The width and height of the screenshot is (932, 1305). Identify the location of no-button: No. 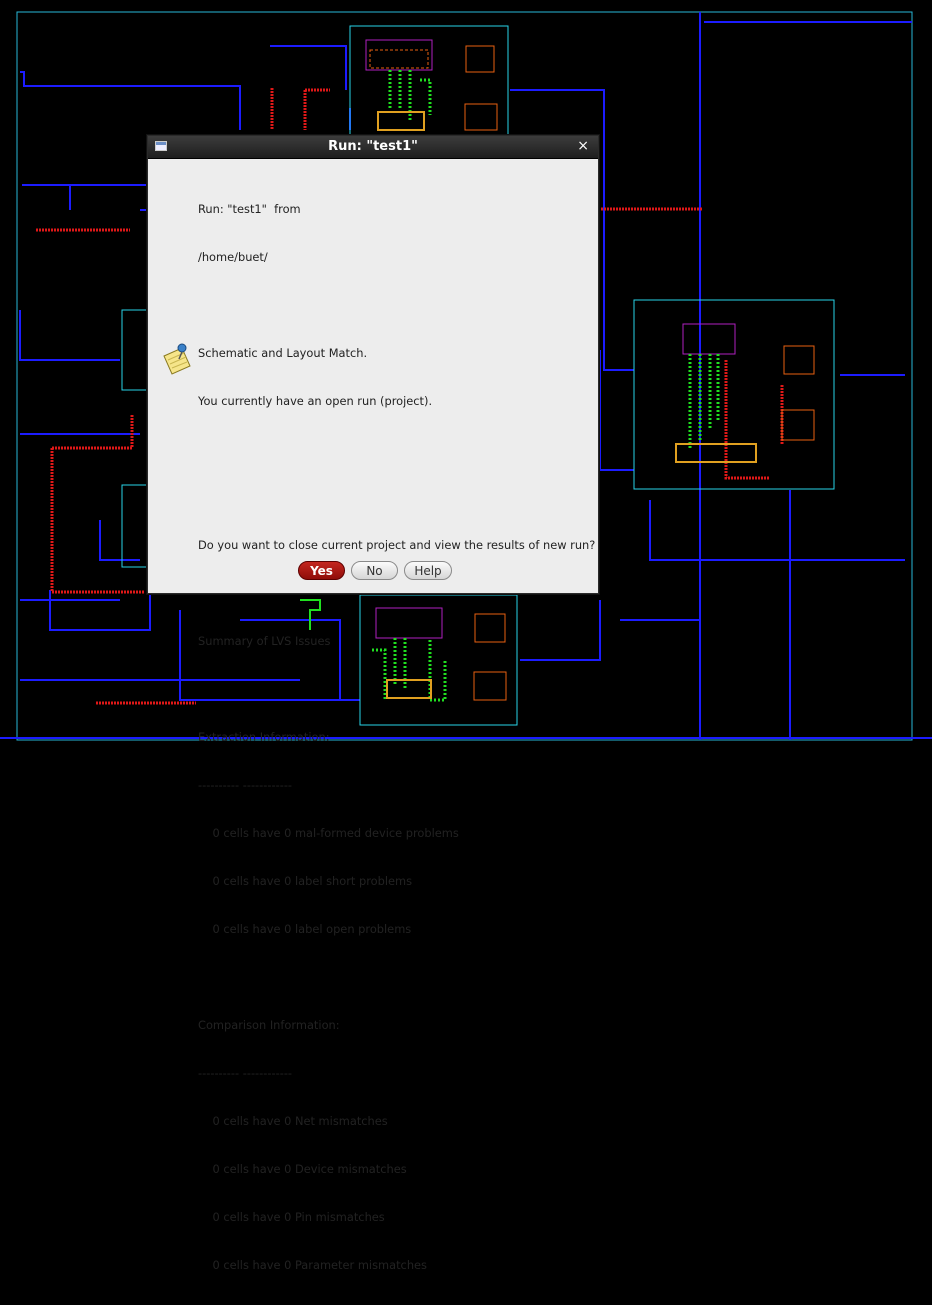
(374, 570).